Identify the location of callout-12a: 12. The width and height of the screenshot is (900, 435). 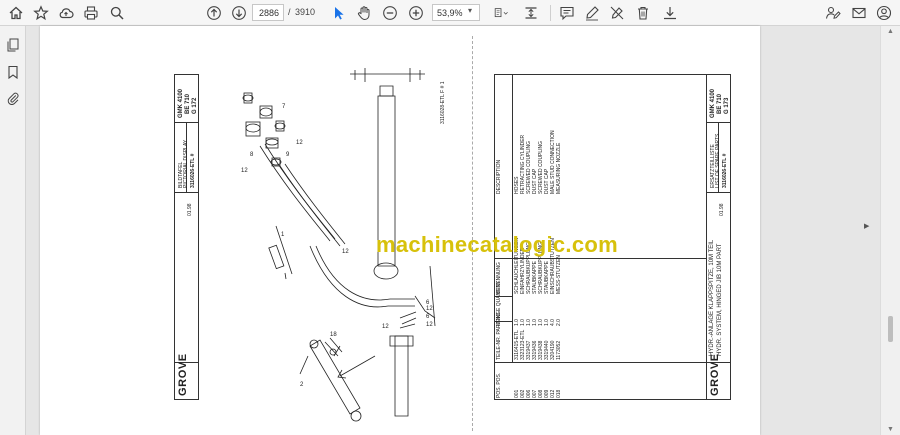
(299, 143).